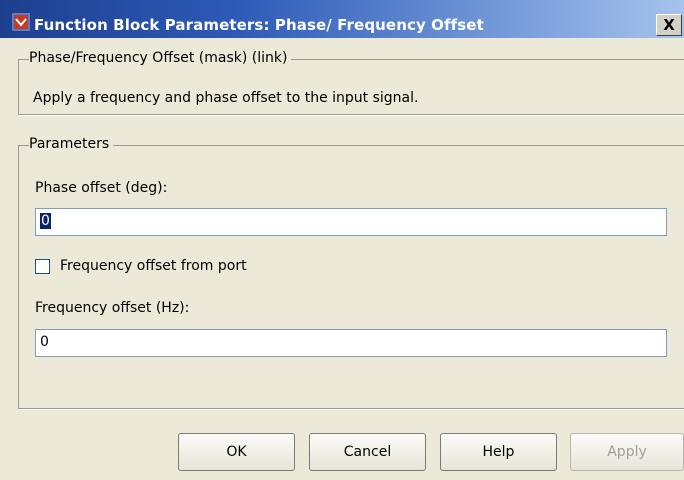  I want to click on close-button: X, so click(669, 25).